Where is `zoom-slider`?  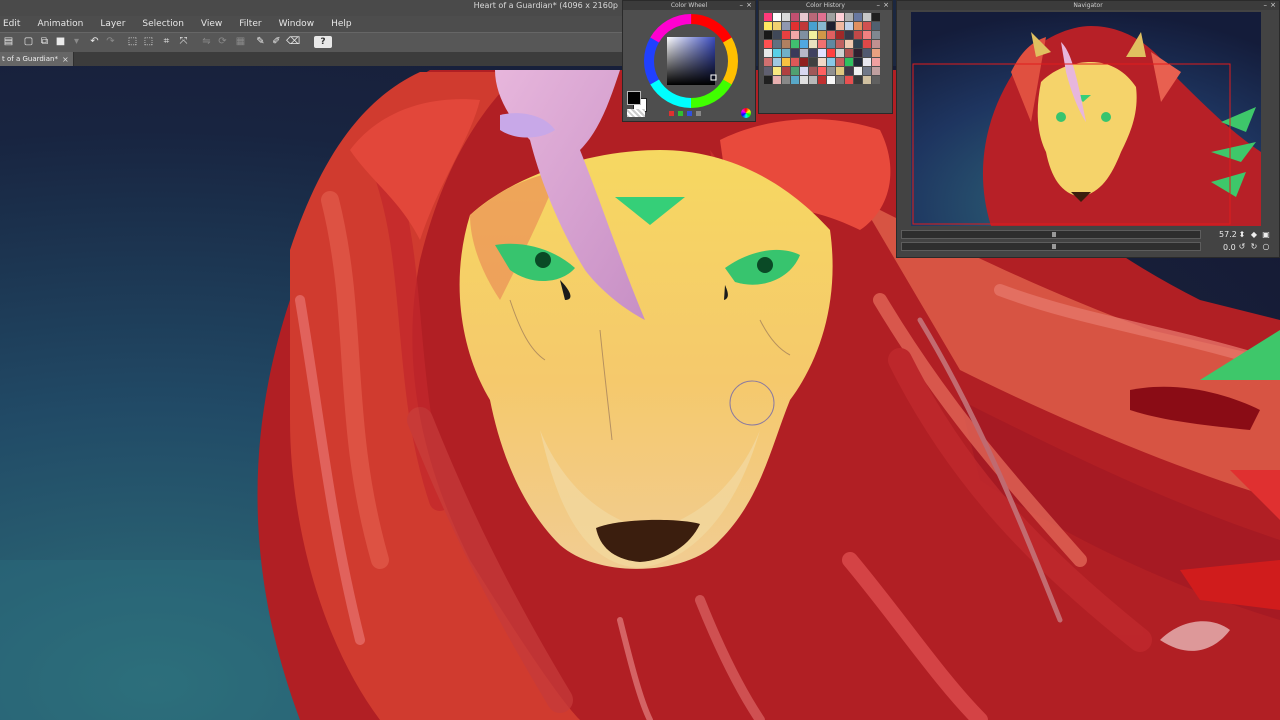 zoom-slider is located at coordinates (1051, 234).